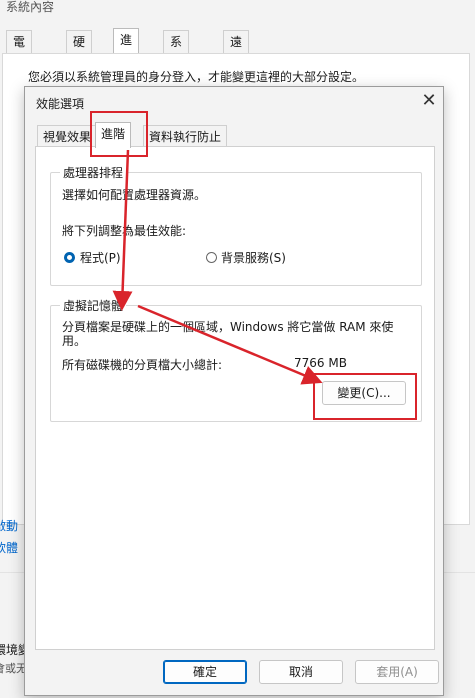 This screenshot has width=475, height=698. What do you see at coordinates (113, 135) in the screenshot?
I see `tab-advanced: 進階` at bounding box center [113, 135].